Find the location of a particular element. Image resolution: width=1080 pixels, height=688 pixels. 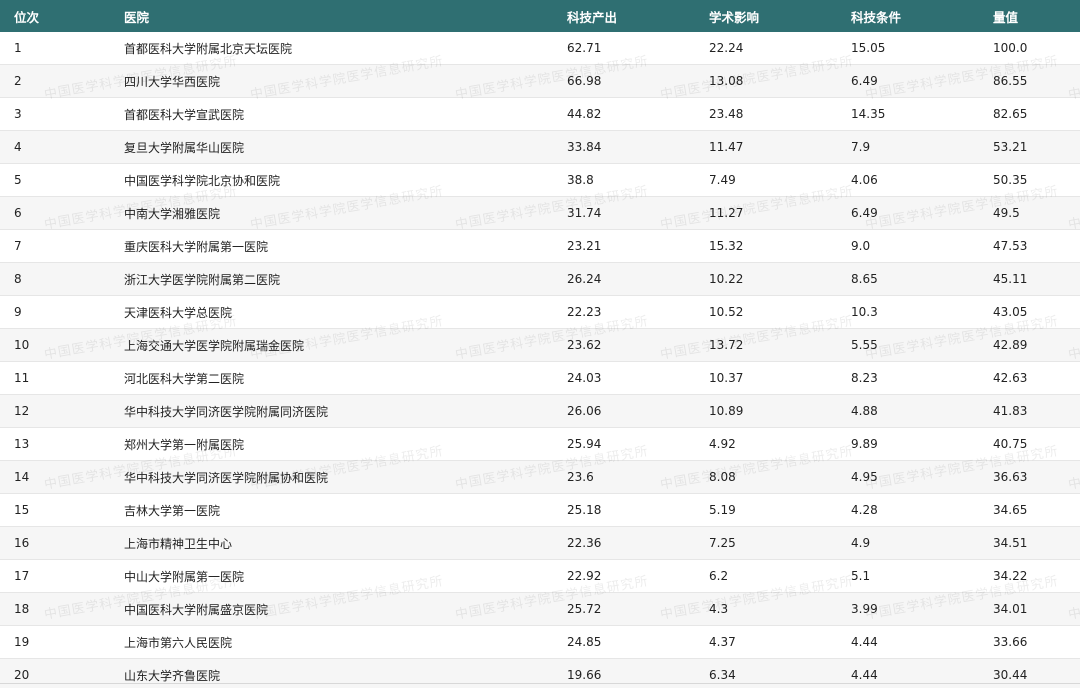

cell-output: 66.98 is located at coordinates (624, 81).